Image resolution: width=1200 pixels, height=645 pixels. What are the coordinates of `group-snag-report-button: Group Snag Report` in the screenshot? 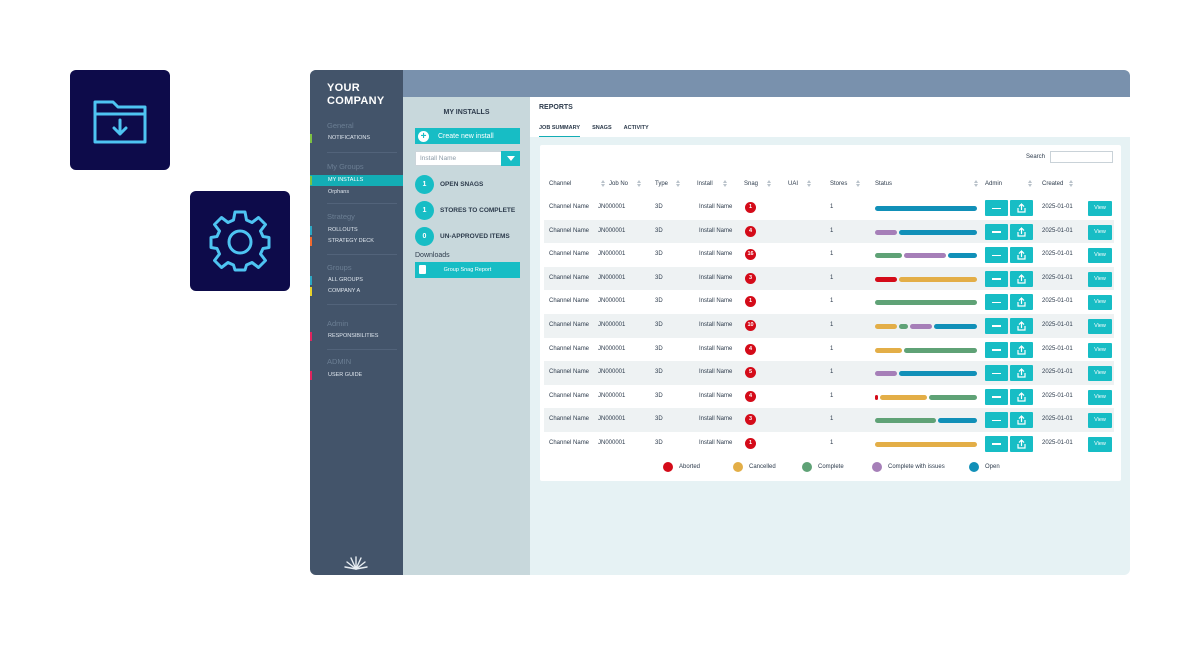 It's located at (467, 270).